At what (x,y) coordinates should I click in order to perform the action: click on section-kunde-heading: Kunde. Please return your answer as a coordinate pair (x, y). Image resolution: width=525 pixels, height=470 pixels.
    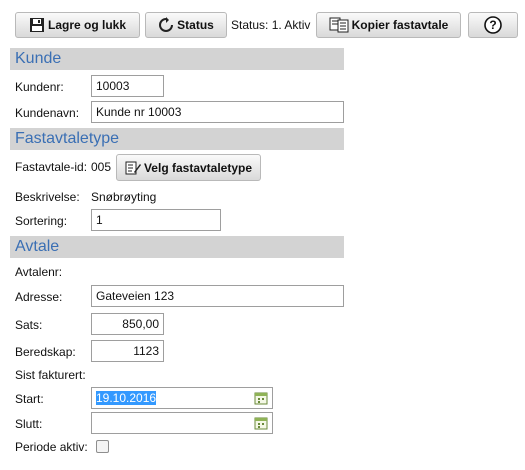
    Looking at the image, I should click on (177, 59).